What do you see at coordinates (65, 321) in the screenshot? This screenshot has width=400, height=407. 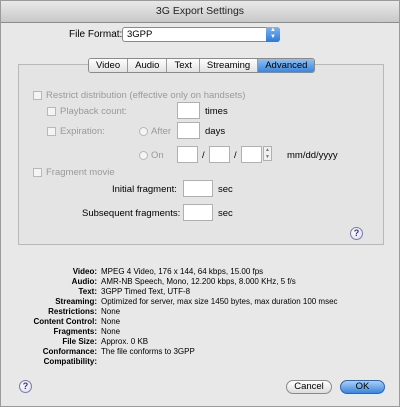 I see `summary-key: Content Control:` at bounding box center [65, 321].